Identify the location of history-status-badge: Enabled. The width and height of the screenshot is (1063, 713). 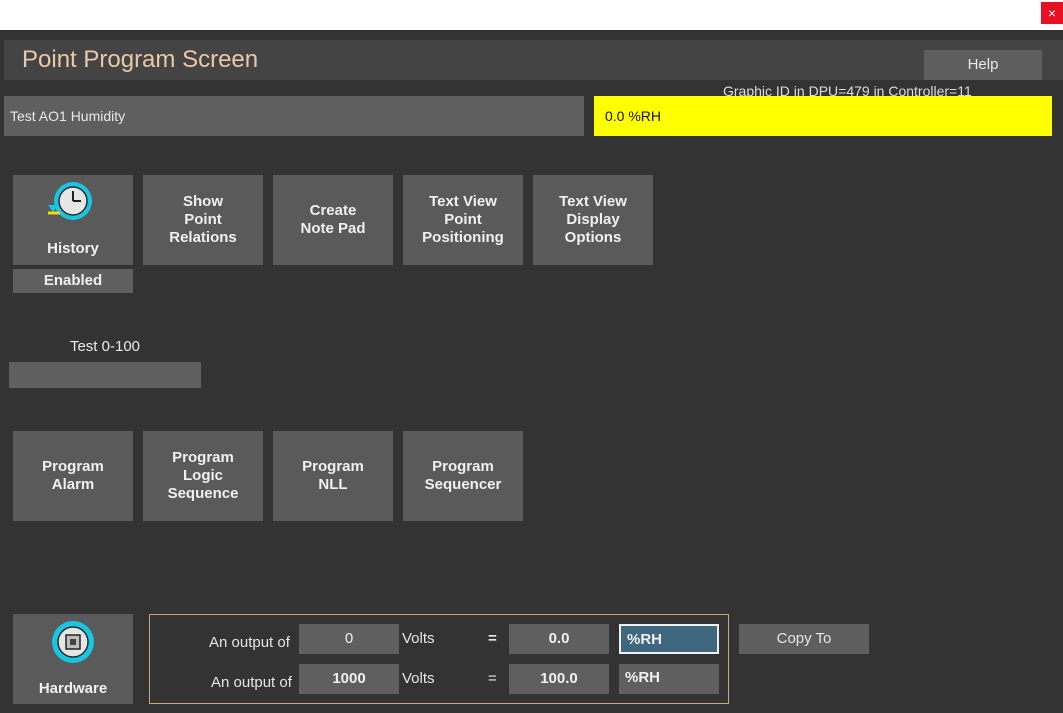
(73, 281).